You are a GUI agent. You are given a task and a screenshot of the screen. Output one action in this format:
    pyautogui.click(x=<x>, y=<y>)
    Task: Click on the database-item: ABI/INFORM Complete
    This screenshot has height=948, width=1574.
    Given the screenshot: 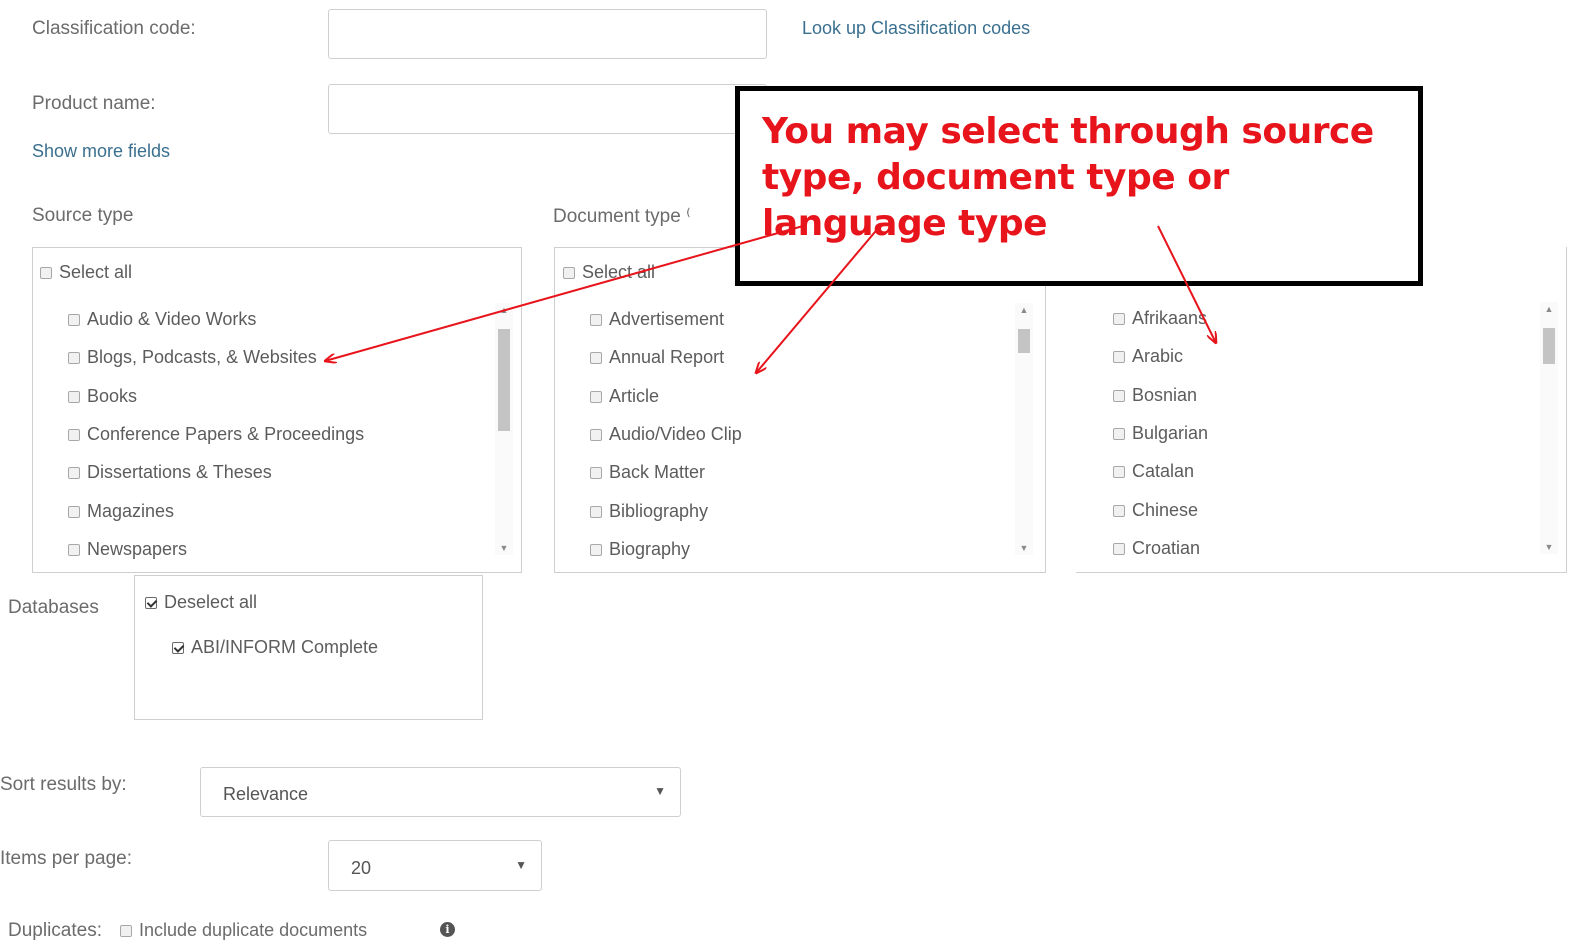 What is the action you would take?
    pyautogui.click(x=275, y=647)
    